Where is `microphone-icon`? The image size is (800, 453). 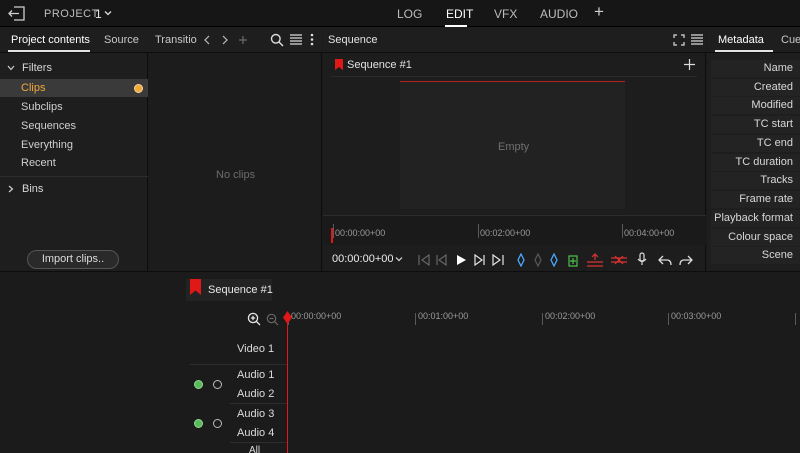
microphone-icon is located at coordinates (642, 259).